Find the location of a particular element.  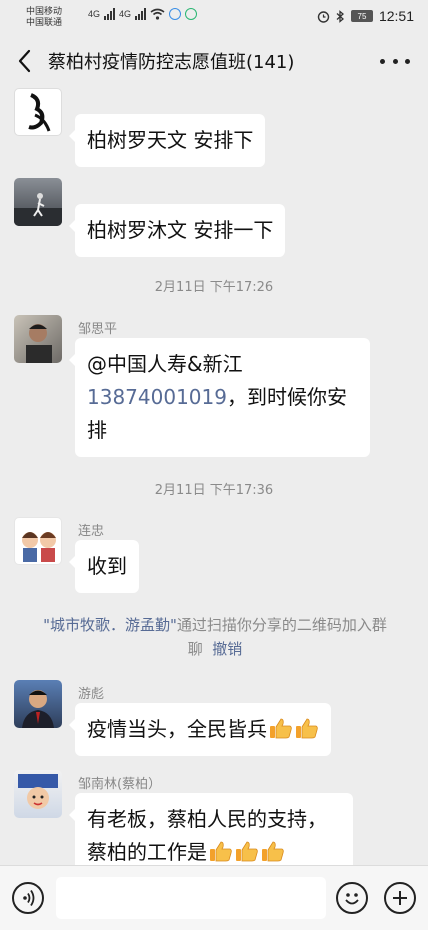

bluetooth-icon is located at coordinates (340, 16).